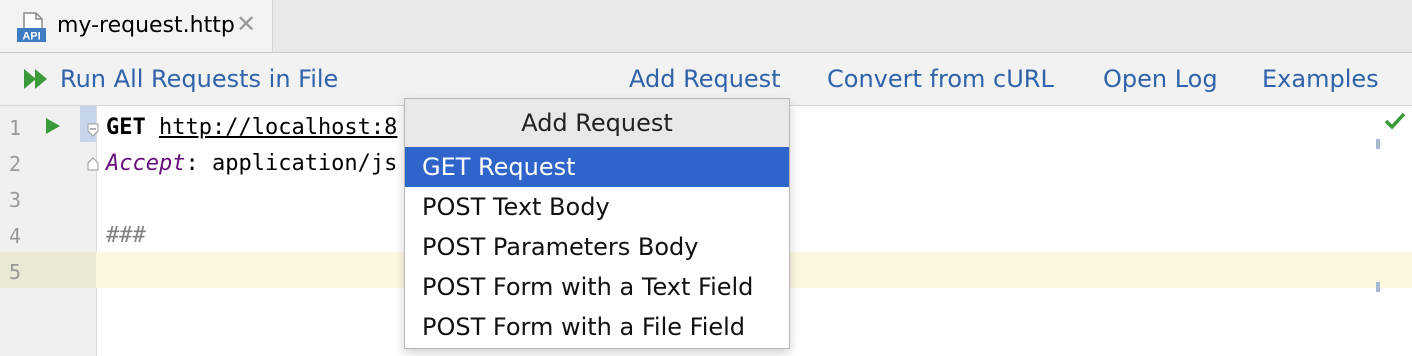 Image resolution: width=1412 pixels, height=356 pixels. Describe the element at coordinates (93, 163) in the screenshot. I see `fold-end-icon` at that location.